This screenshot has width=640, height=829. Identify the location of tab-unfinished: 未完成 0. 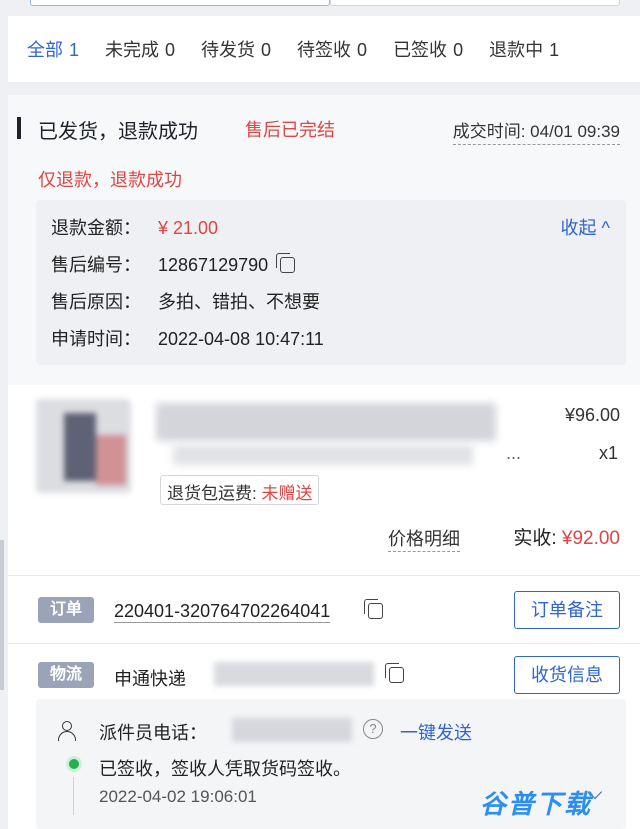
(140, 49).